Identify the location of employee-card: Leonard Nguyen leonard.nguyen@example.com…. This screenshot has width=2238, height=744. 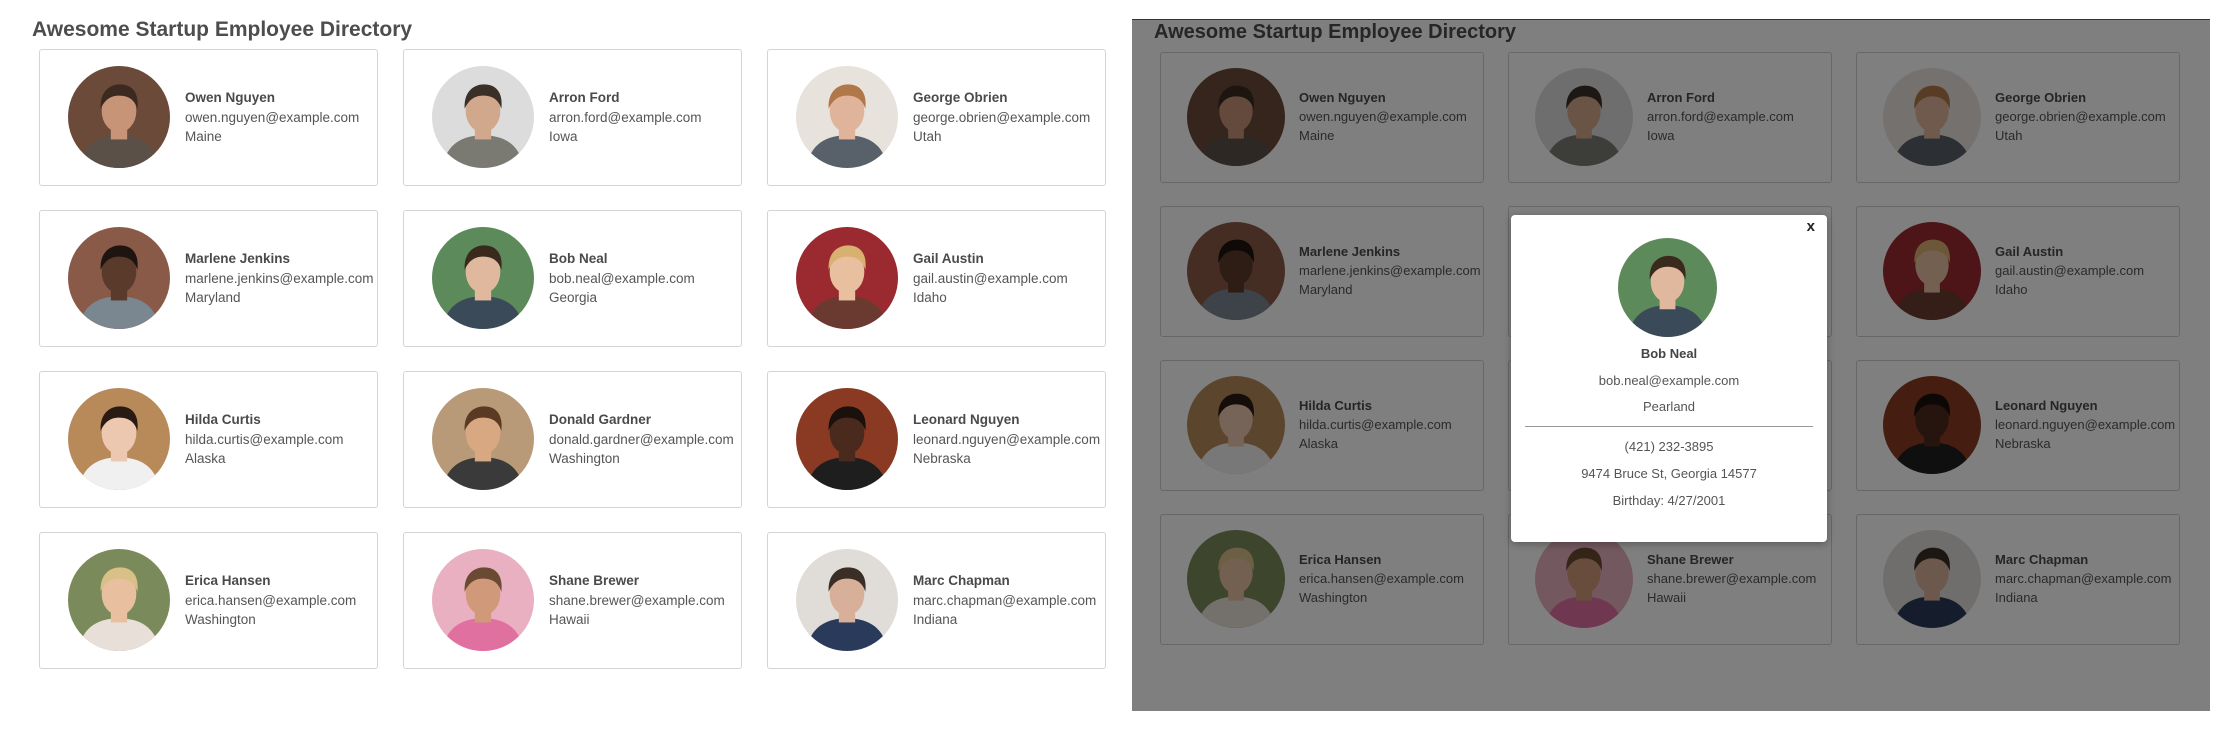
(936, 439).